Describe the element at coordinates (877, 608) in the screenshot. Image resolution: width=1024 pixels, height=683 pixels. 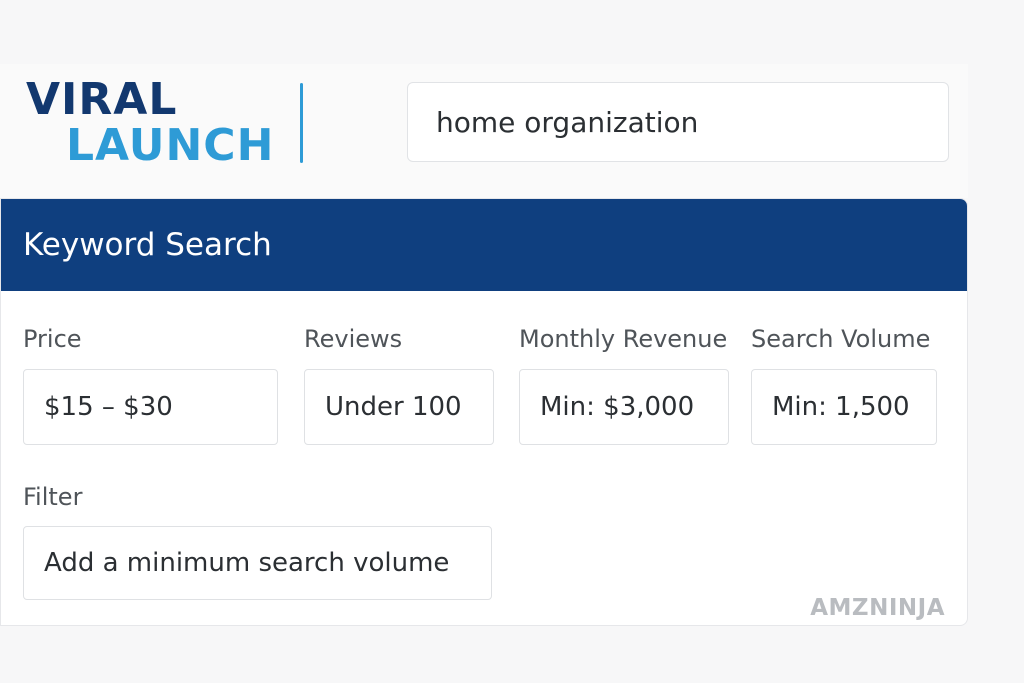
I see `watermark: AMZNINJA` at that location.